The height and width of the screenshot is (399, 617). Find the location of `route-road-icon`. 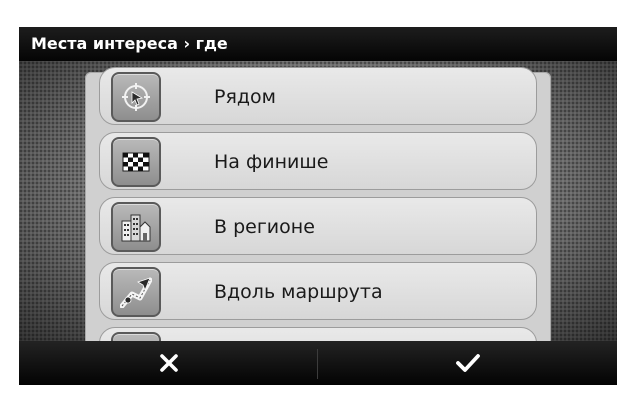

route-road-icon is located at coordinates (136, 292).